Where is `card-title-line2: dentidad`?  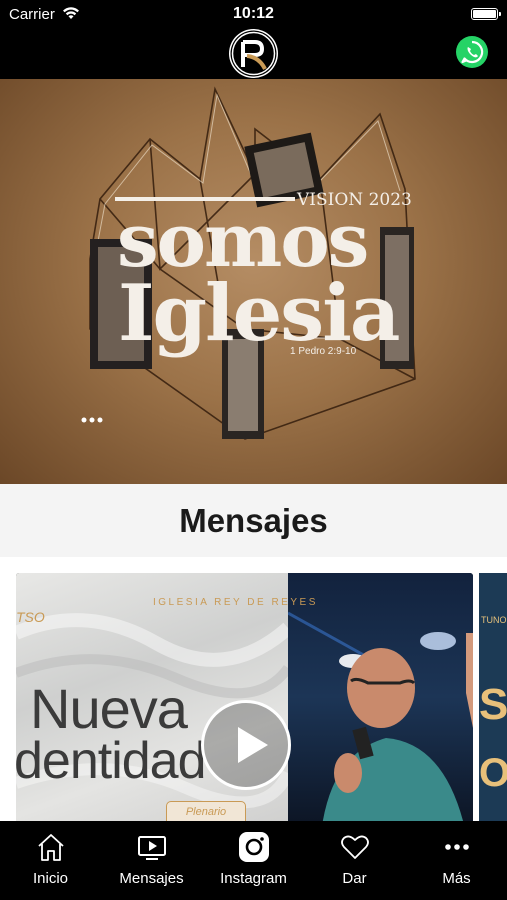 card-title-line2: dentidad is located at coordinates (111, 761).